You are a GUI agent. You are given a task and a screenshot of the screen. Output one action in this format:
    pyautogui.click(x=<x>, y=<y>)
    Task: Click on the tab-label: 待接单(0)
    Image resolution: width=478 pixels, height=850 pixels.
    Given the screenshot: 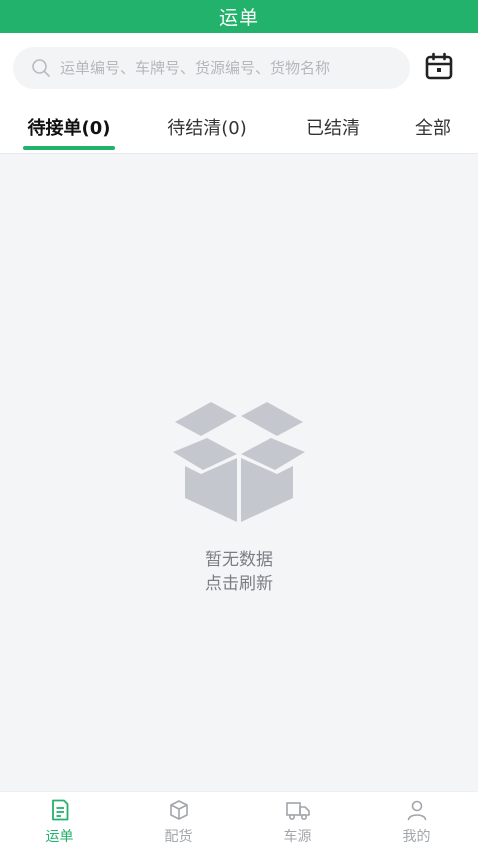 What is the action you would take?
    pyautogui.click(x=69, y=128)
    